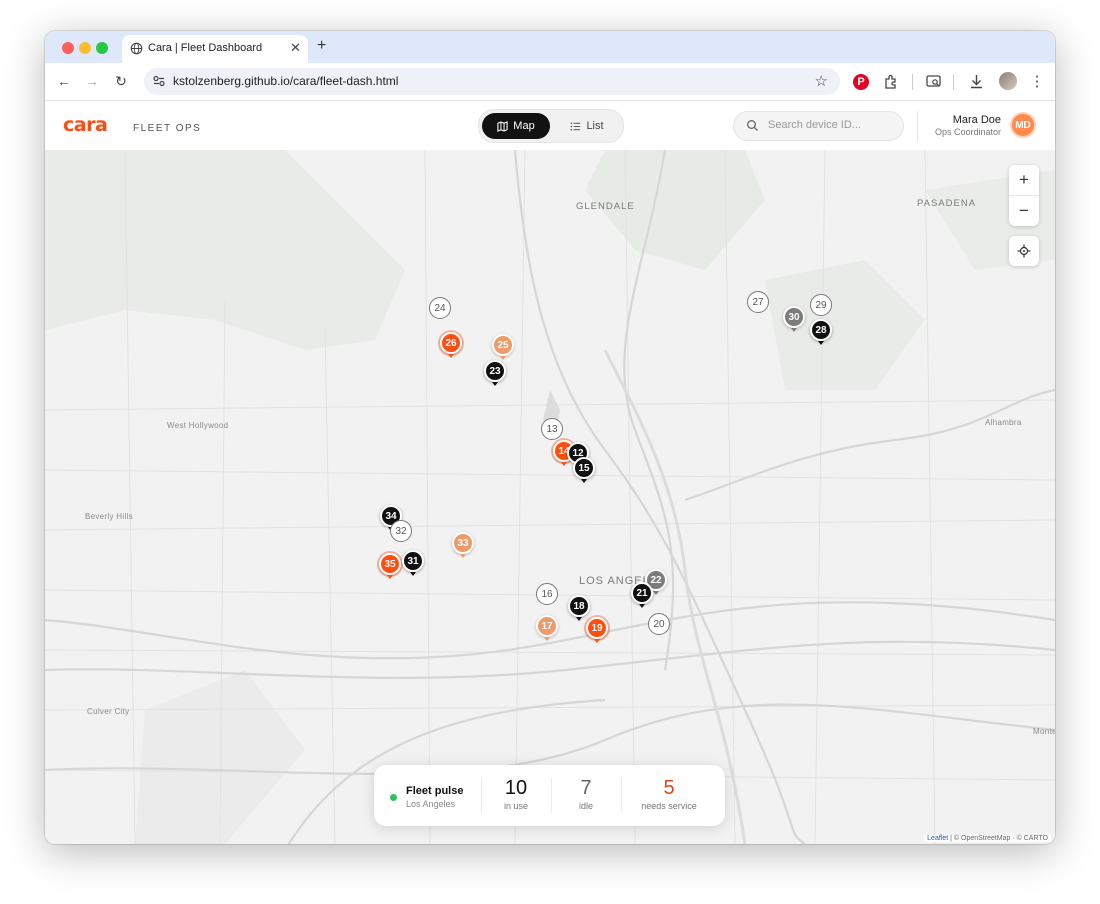 This screenshot has width=1100, height=904. Describe the element at coordinates (451, 343) in the screenshot. I see `vehicle-marker: 26` at that location.